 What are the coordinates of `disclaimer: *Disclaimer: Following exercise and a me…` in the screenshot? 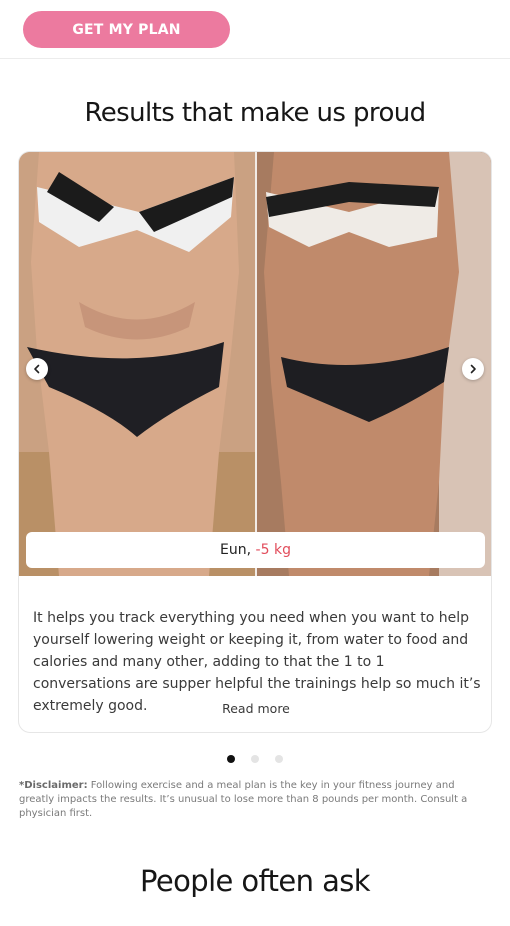 It's located at (254, 800).